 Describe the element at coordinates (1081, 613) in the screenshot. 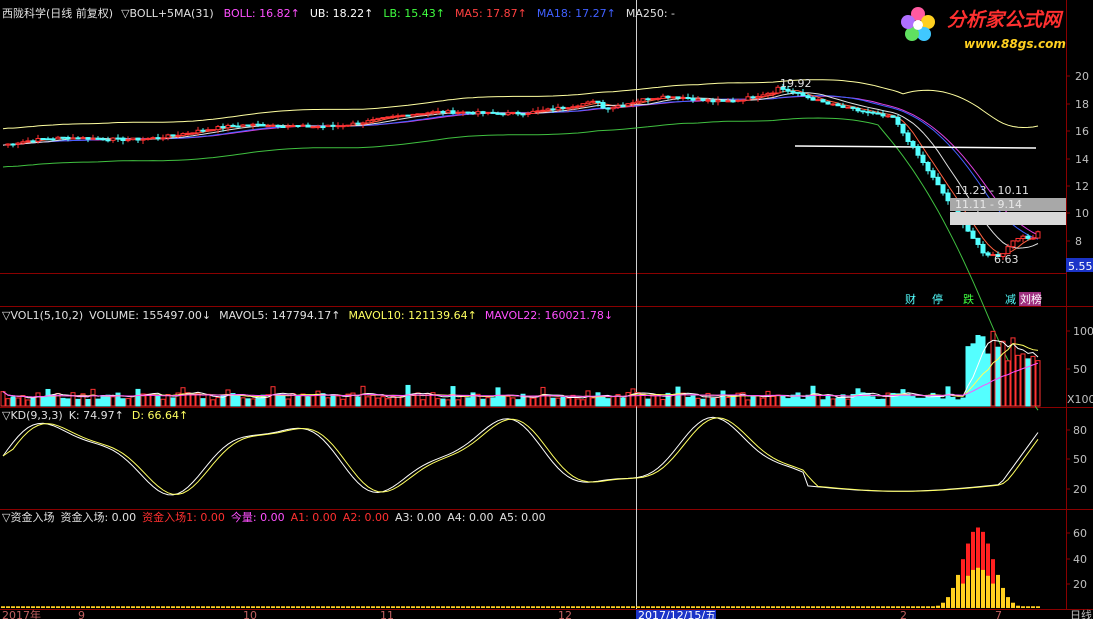

I see `x-label-period: 日线` at that location.